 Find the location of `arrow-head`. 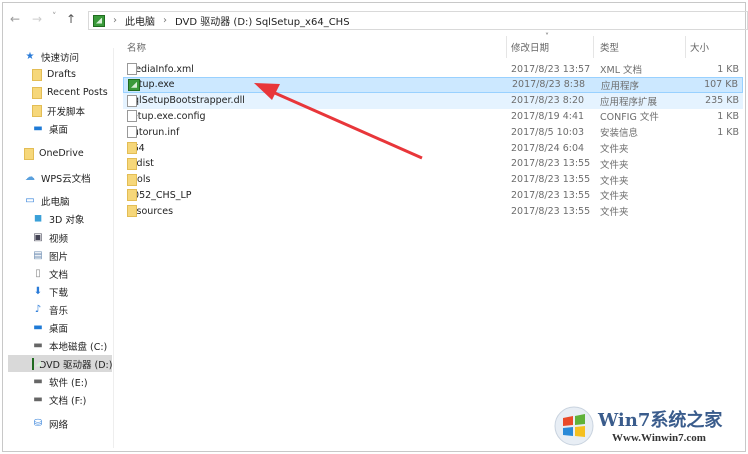

arrow-head is located at coordinates (267, 91).